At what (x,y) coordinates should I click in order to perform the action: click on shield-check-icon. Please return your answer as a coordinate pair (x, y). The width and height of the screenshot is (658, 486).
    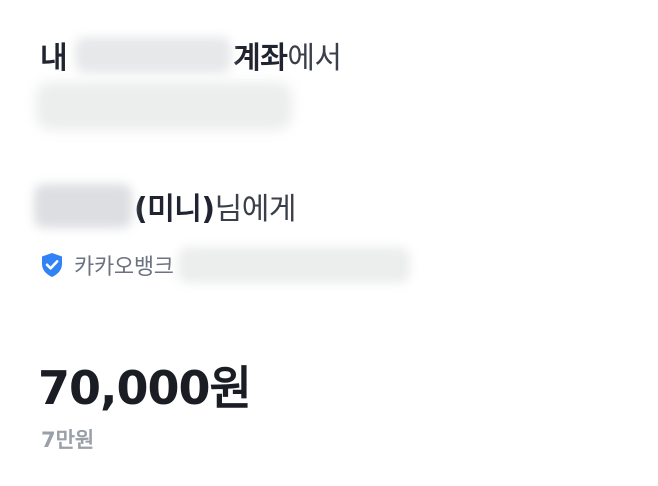
    Looking at the image, I should click on (52, 265).